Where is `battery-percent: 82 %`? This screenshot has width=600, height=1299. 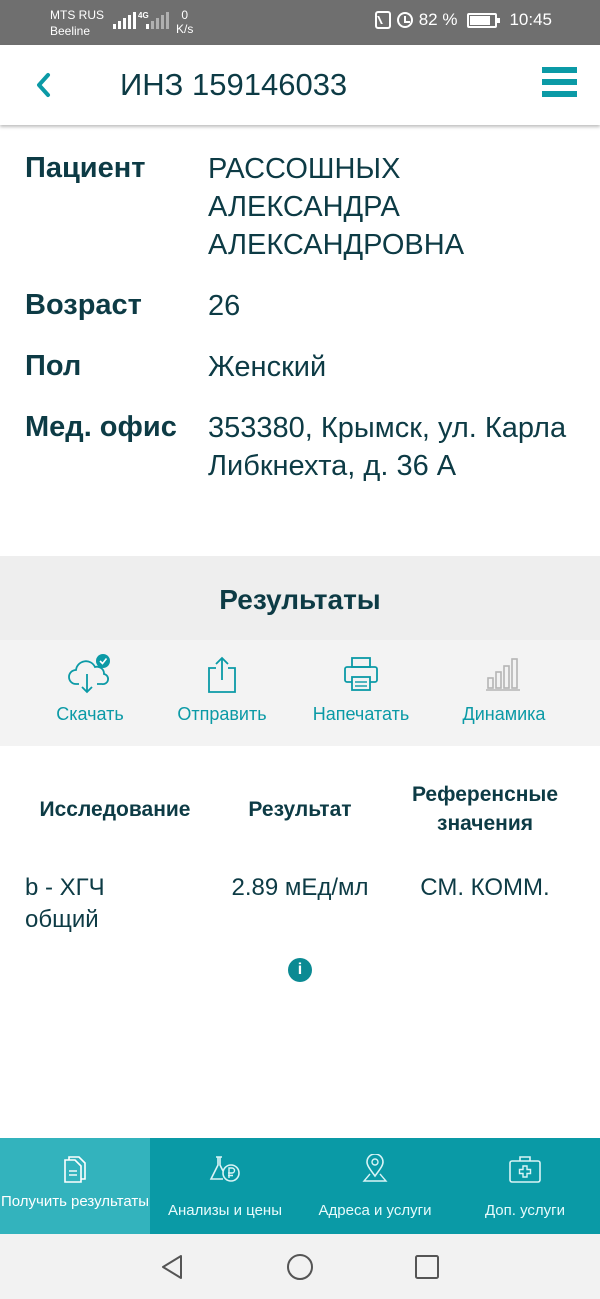 battery-percent: 82 % is located at coordinates (438, 19).